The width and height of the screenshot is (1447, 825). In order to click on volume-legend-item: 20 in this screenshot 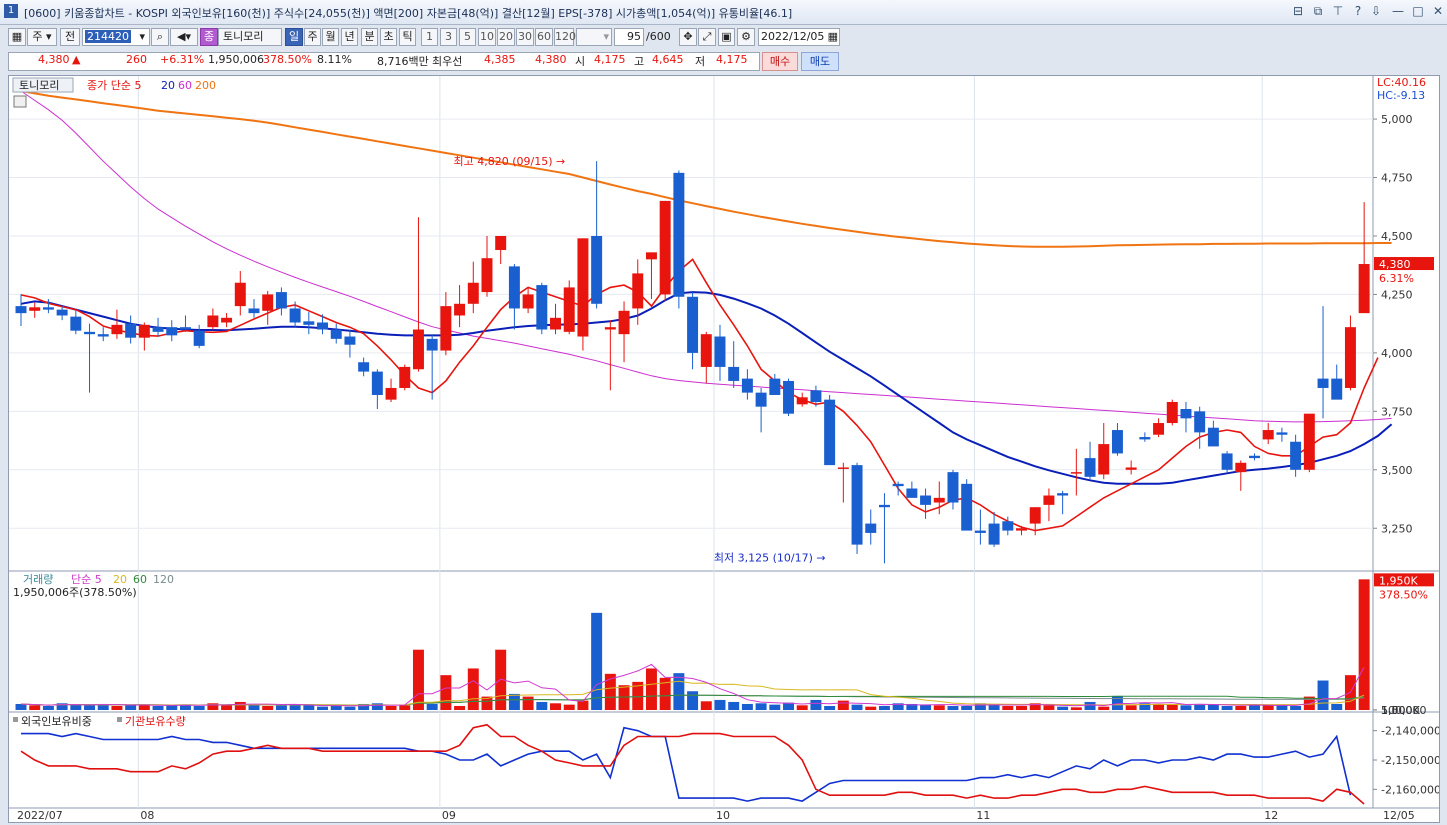, I will do `click(120, 579)`.